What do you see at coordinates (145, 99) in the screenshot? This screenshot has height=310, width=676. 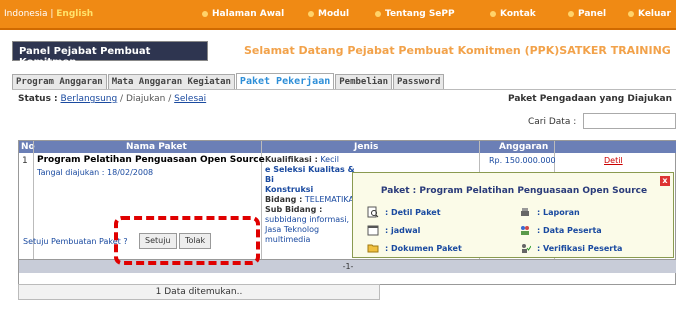 I see `status-diajukan: Diajukan` at bounding box center [145, 99].